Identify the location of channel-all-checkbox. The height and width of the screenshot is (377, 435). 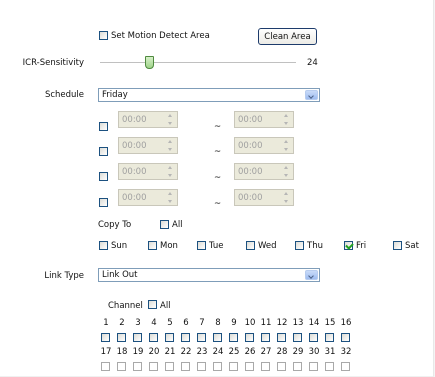
(152, 304).